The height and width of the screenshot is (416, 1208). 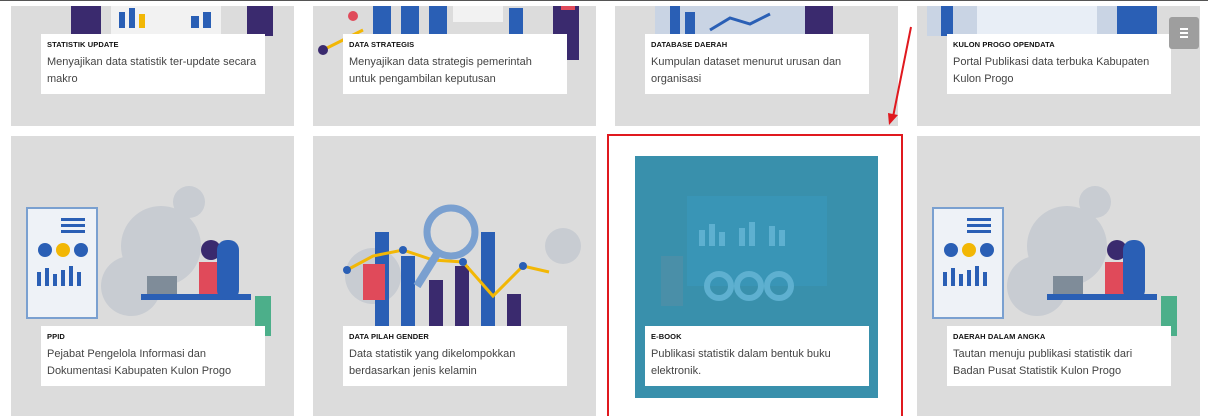 What do you see at coordinates (382, 44) in the screenshot?
I see `card-title: DATA STRATEGIS` at bounding box center [382, 44].